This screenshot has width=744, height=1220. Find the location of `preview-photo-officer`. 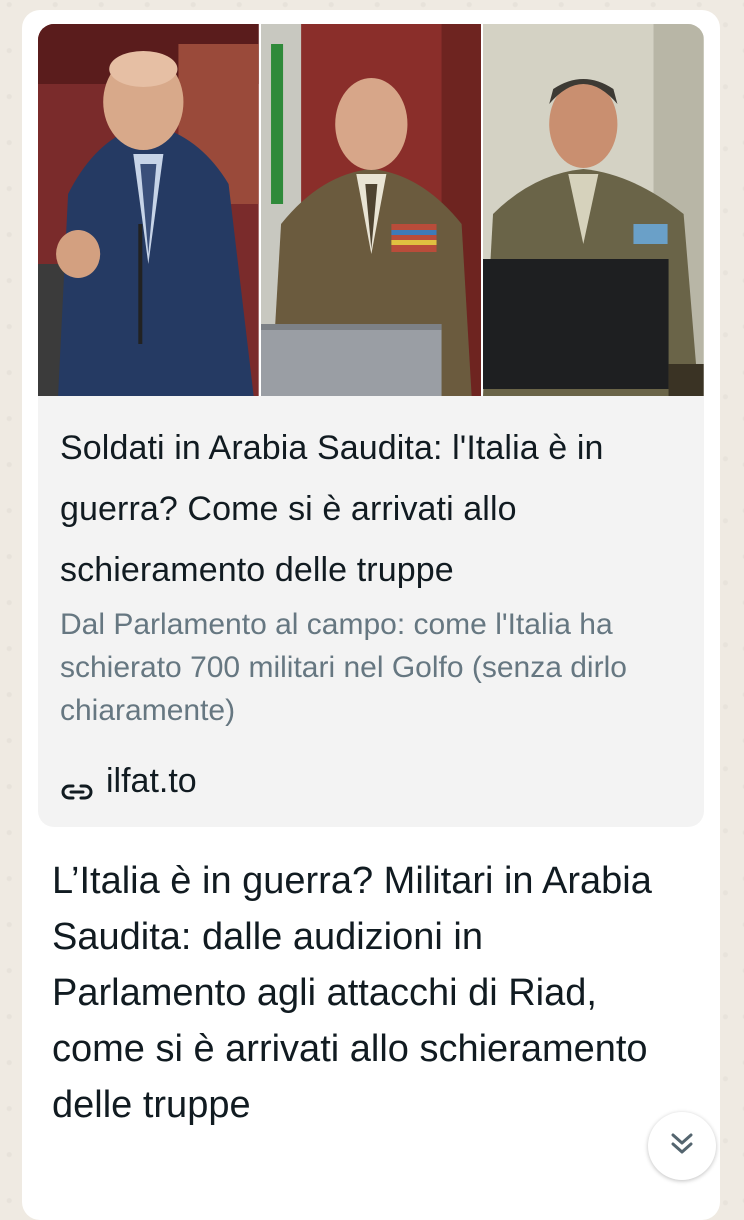

preview-photo-officer is located at coordinates (593, 210).